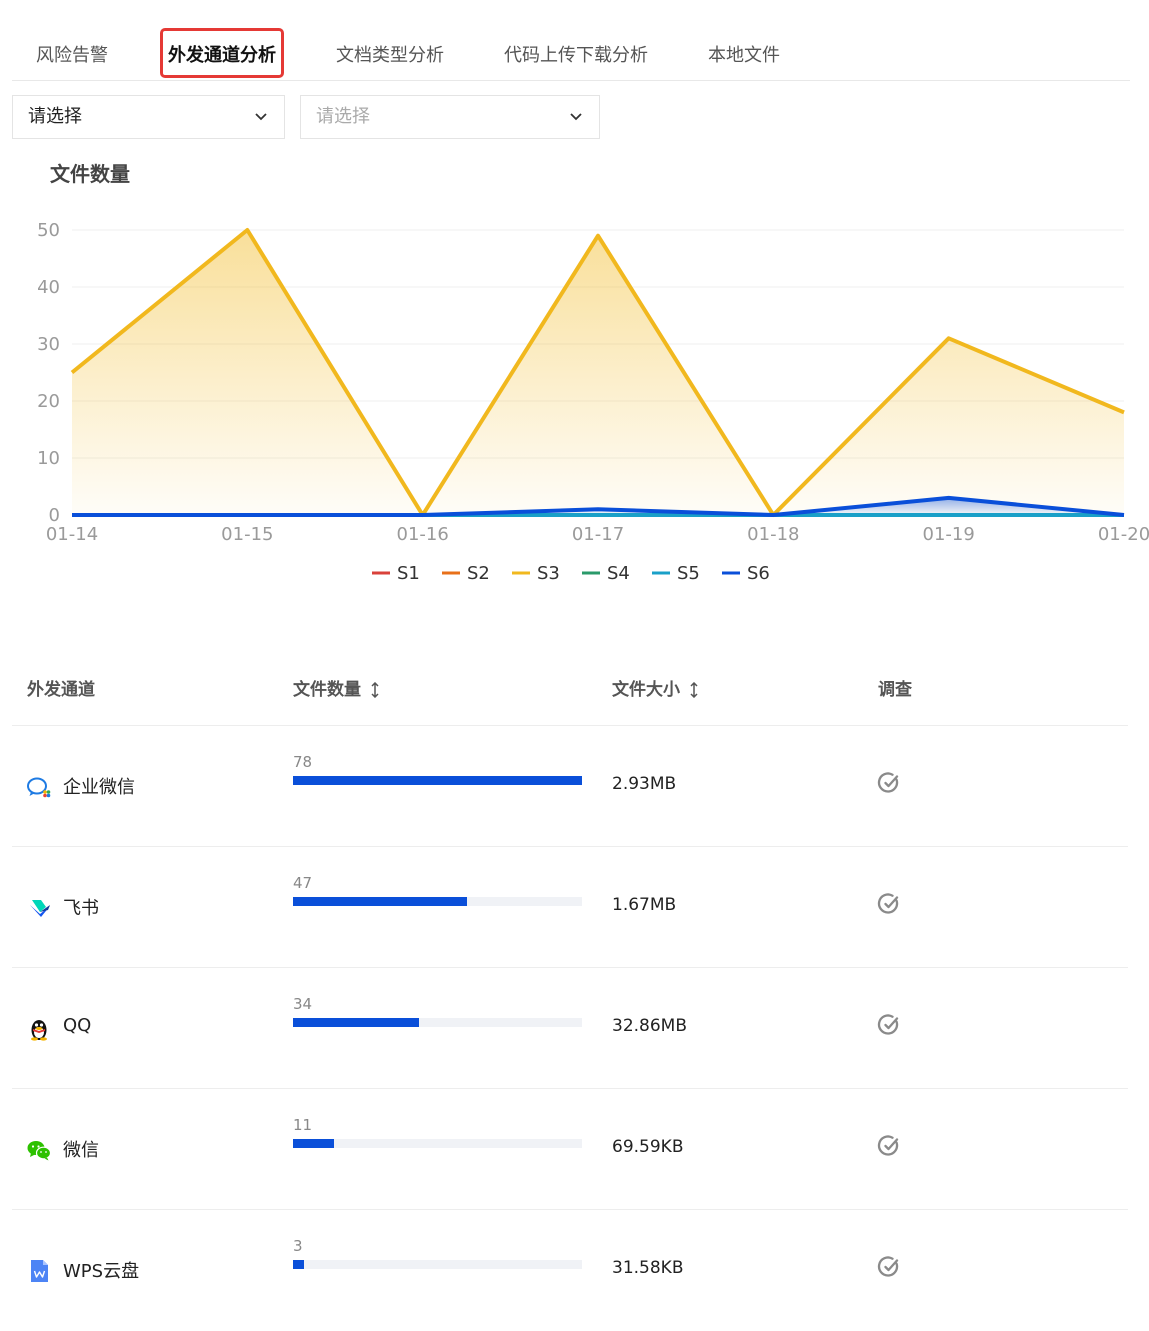 The width and height of the screenshot is (1149, 1331). I want to click on tab-outbound-channel-analysis: 外发通道分析, so click(222, 51).